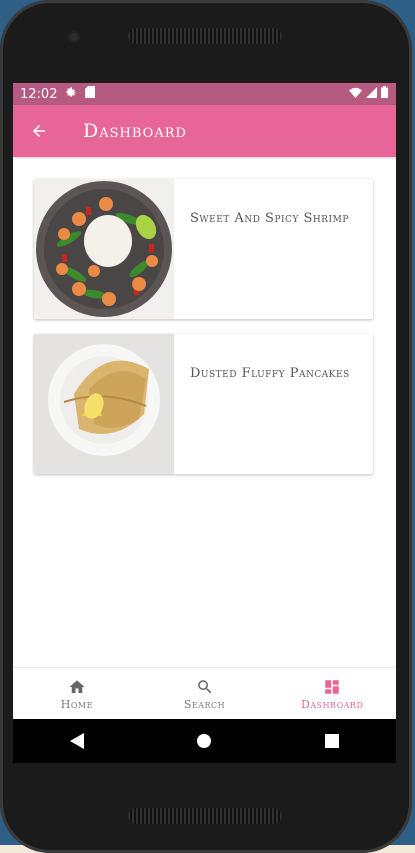  I want to click on recipe-image-shrimp, so click(104, 249).